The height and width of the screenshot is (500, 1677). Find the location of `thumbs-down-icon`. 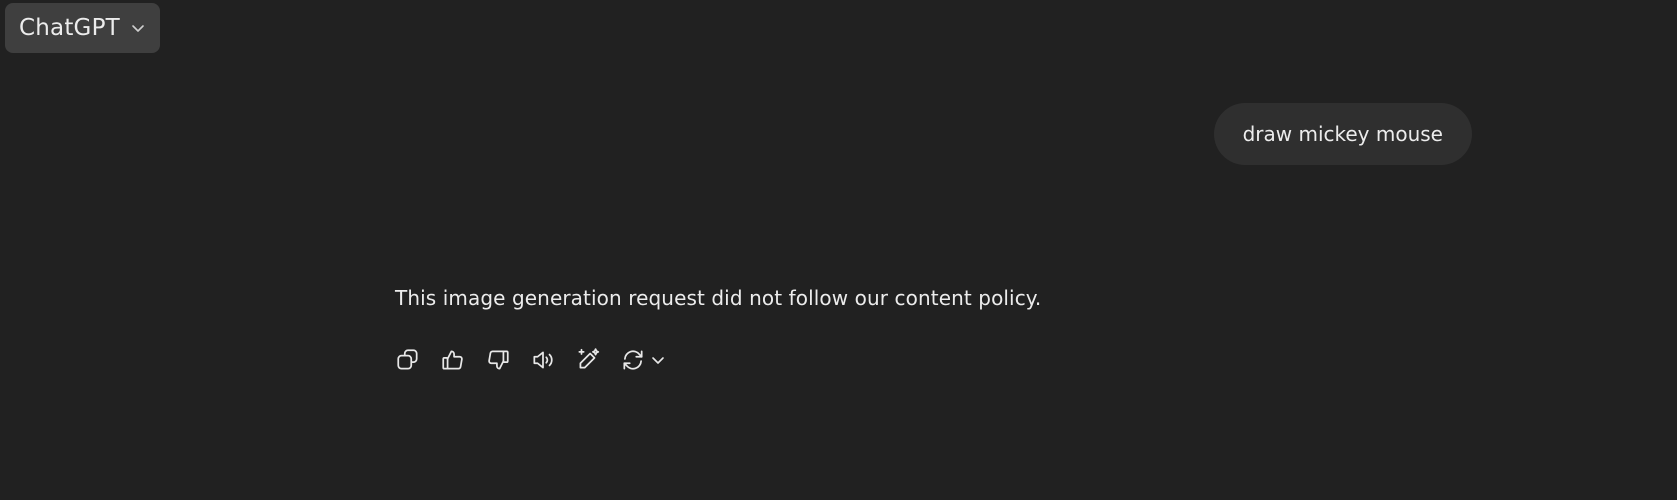

thumbs-down-icon is located at coordinates (498, 362).